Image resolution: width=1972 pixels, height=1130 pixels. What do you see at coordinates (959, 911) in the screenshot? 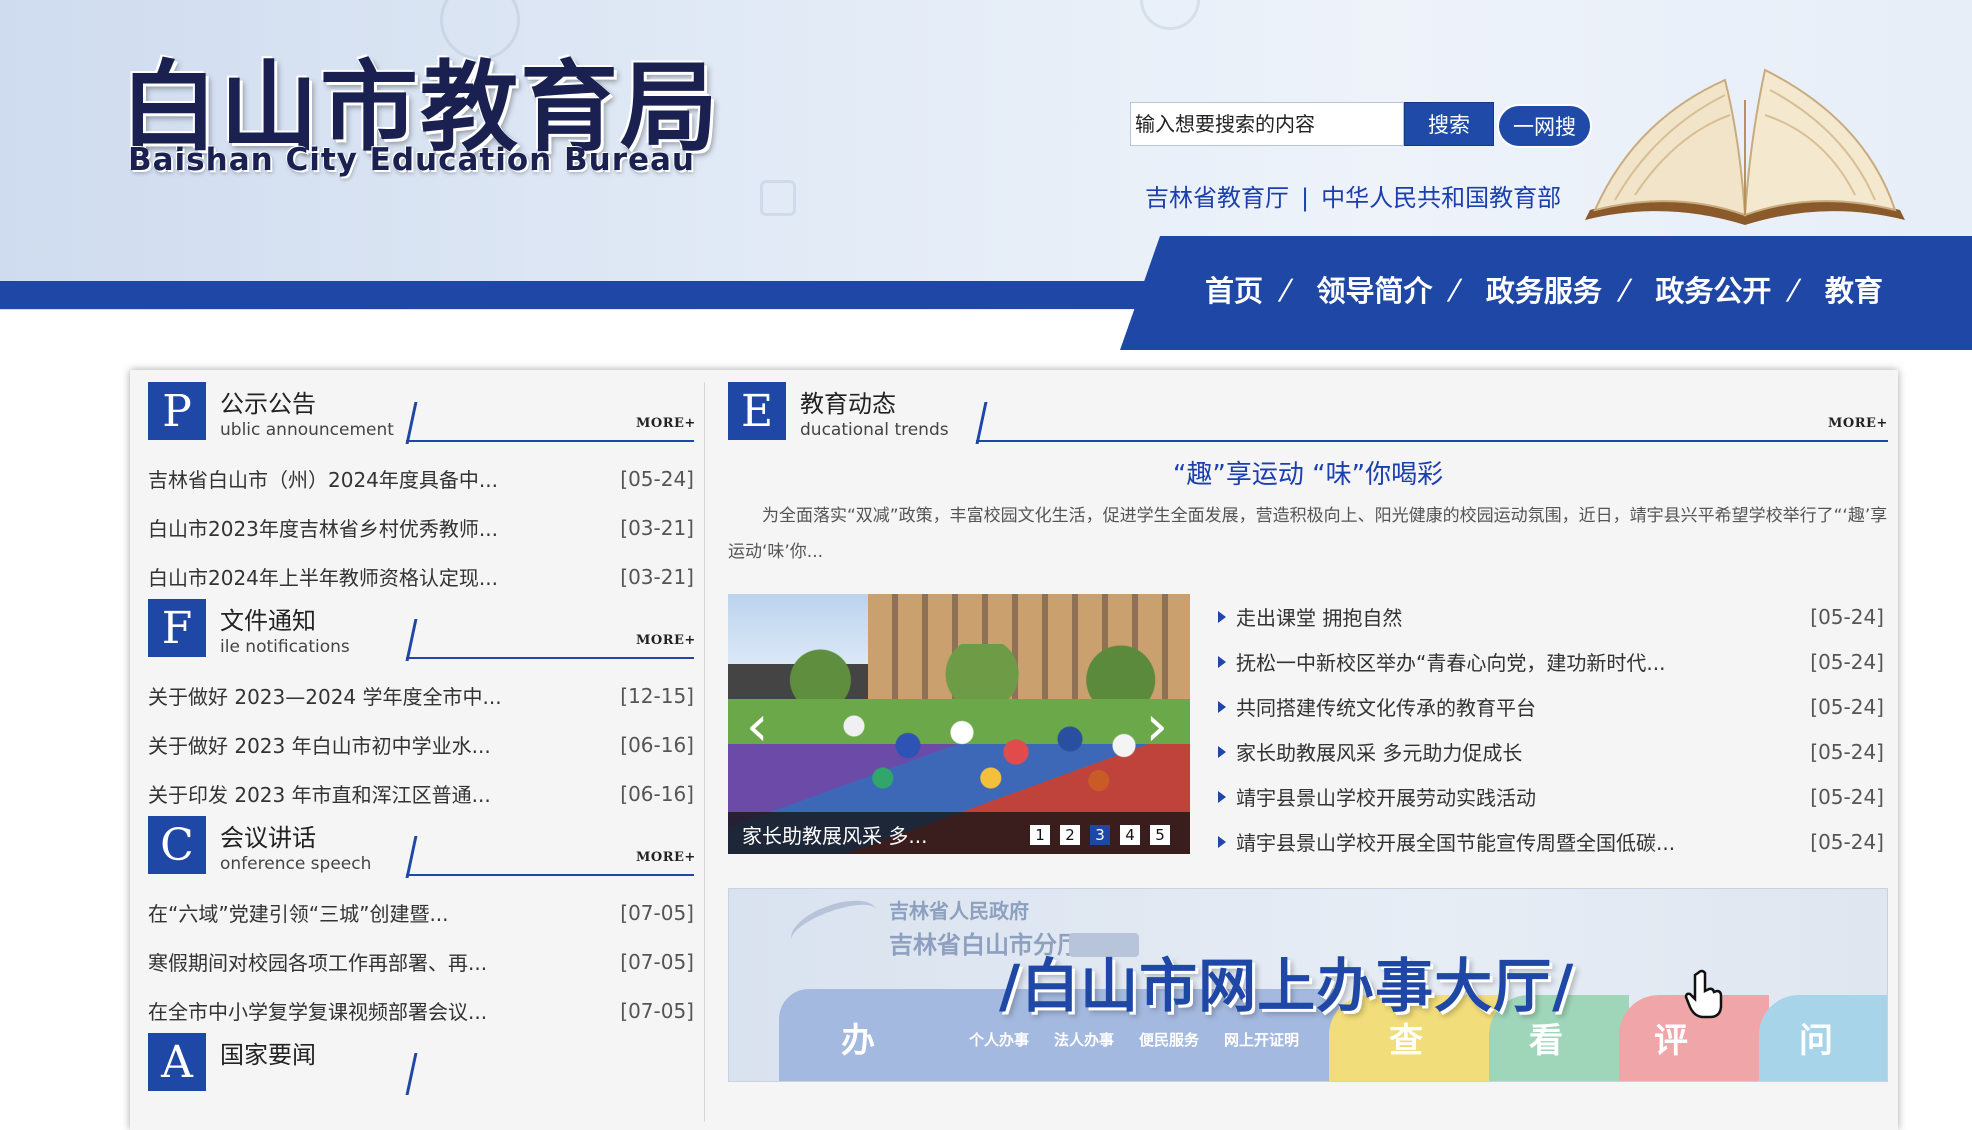
I see `banner-gov-line1: 吉林省人民政府` at bounding box center [959, 911].